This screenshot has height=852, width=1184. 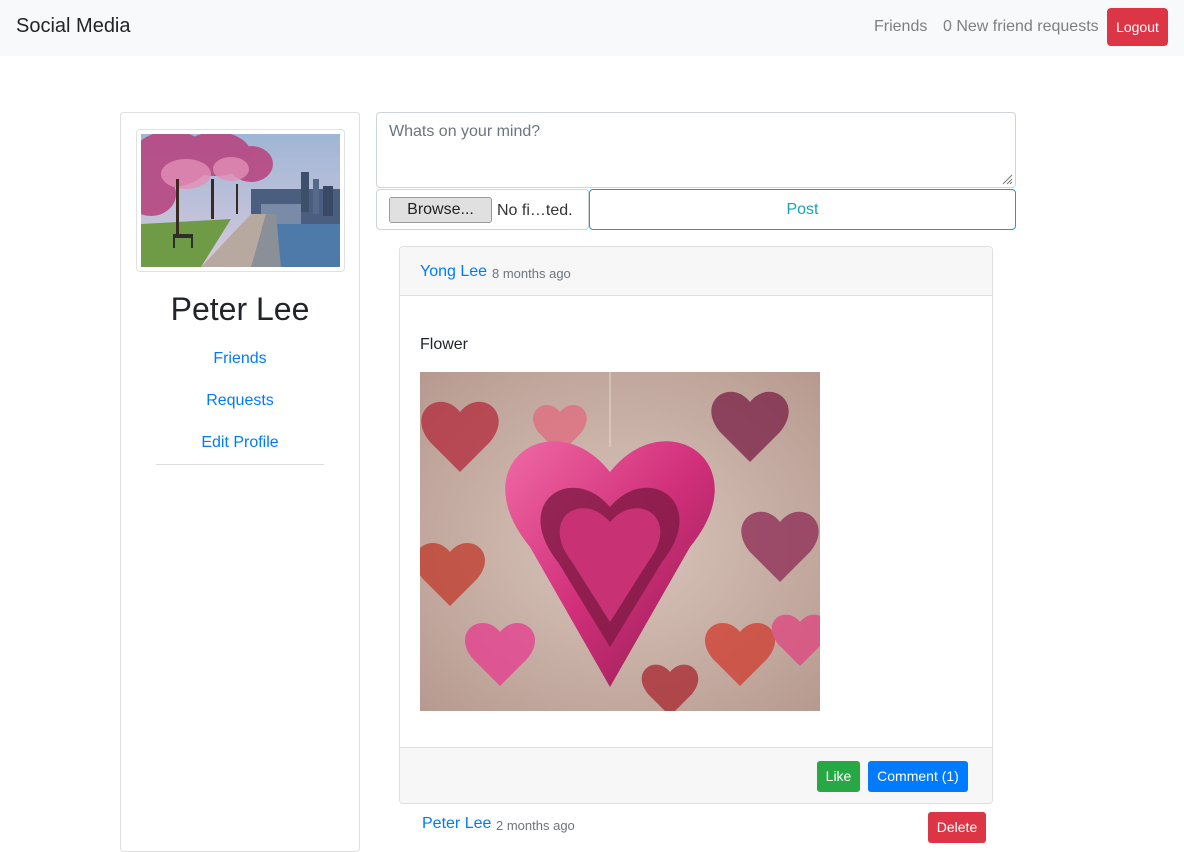 I want to click on resize-grip-icon, so click(x=1007, y=179).